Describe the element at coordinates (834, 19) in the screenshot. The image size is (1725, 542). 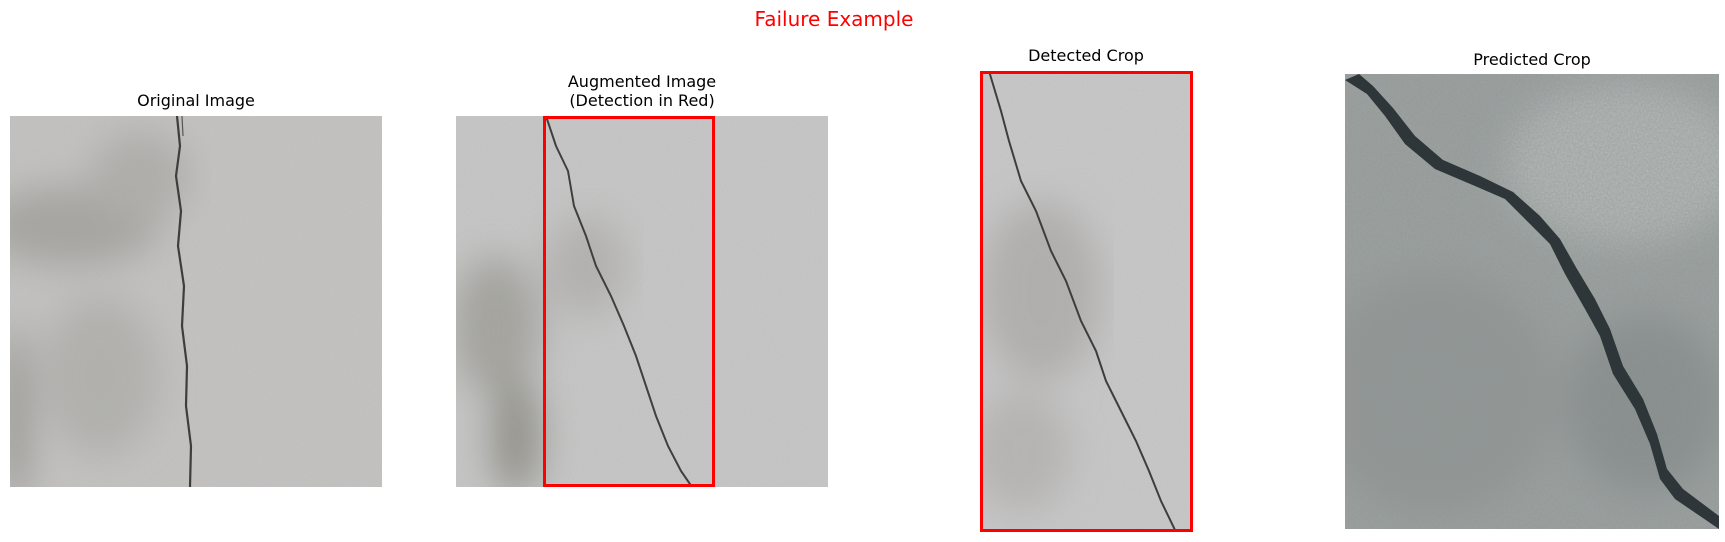
I see `figure-title: Failure Example` at that location.